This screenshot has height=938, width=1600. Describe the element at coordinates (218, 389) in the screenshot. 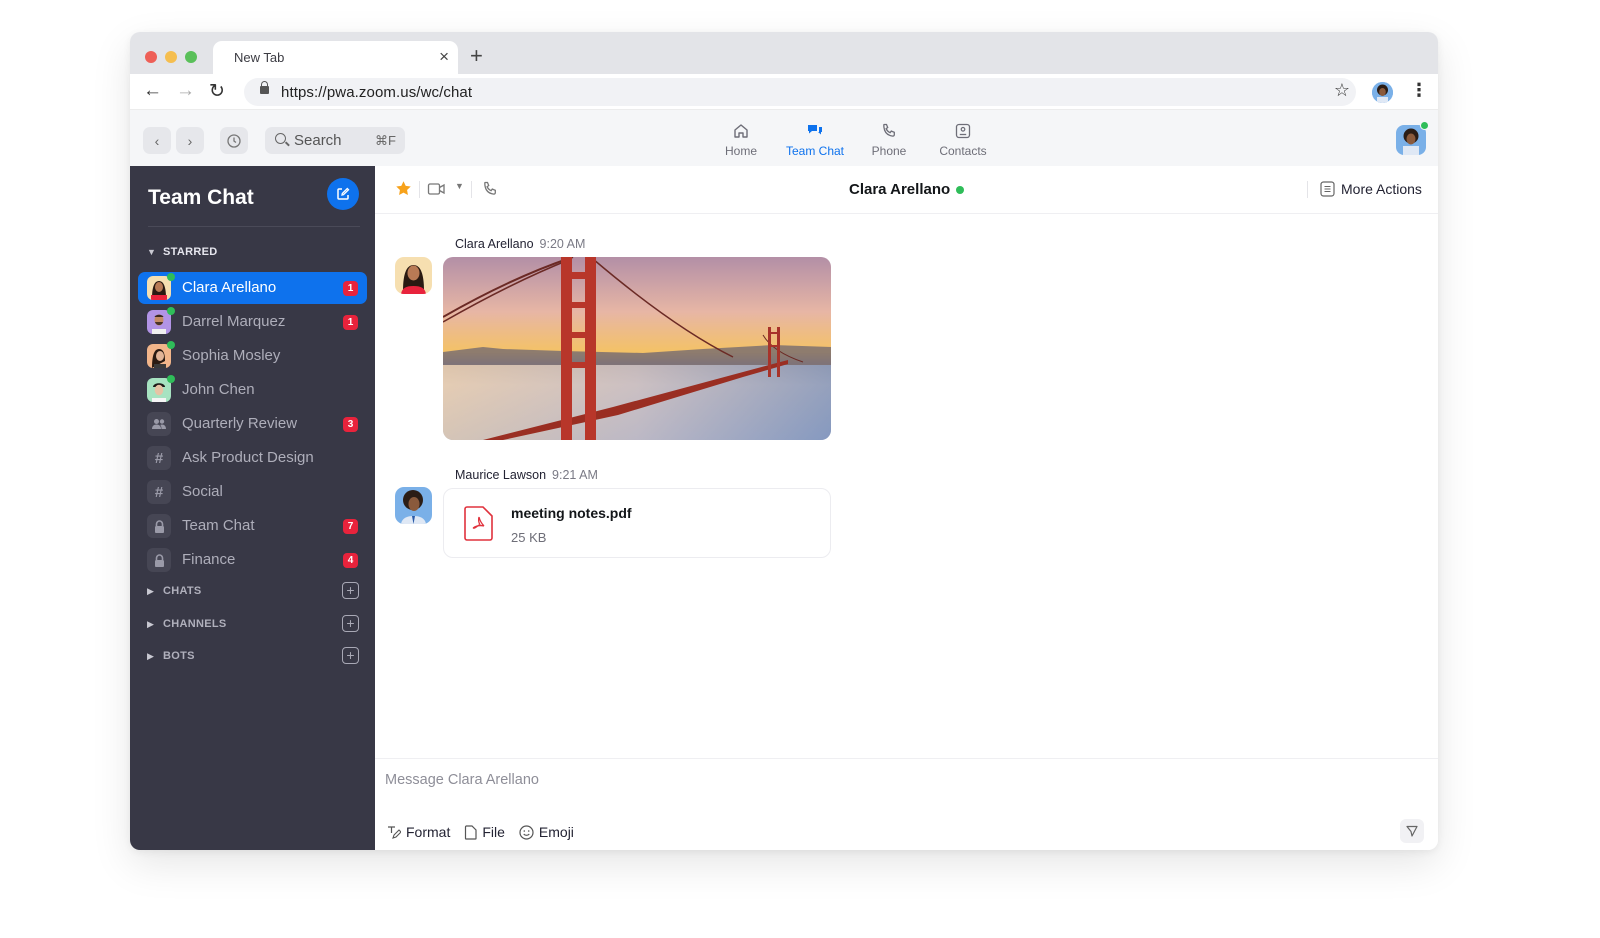

I see `item-name: John Chen` at that location.